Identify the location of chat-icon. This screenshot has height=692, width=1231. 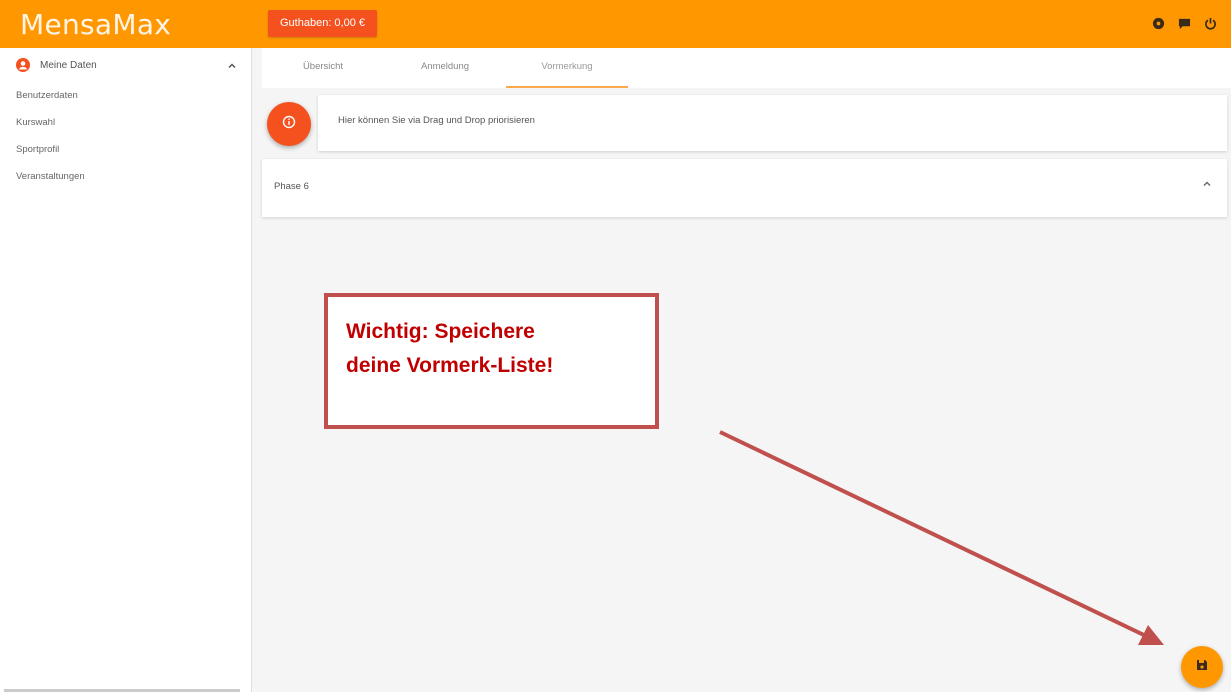
(1184, 23).